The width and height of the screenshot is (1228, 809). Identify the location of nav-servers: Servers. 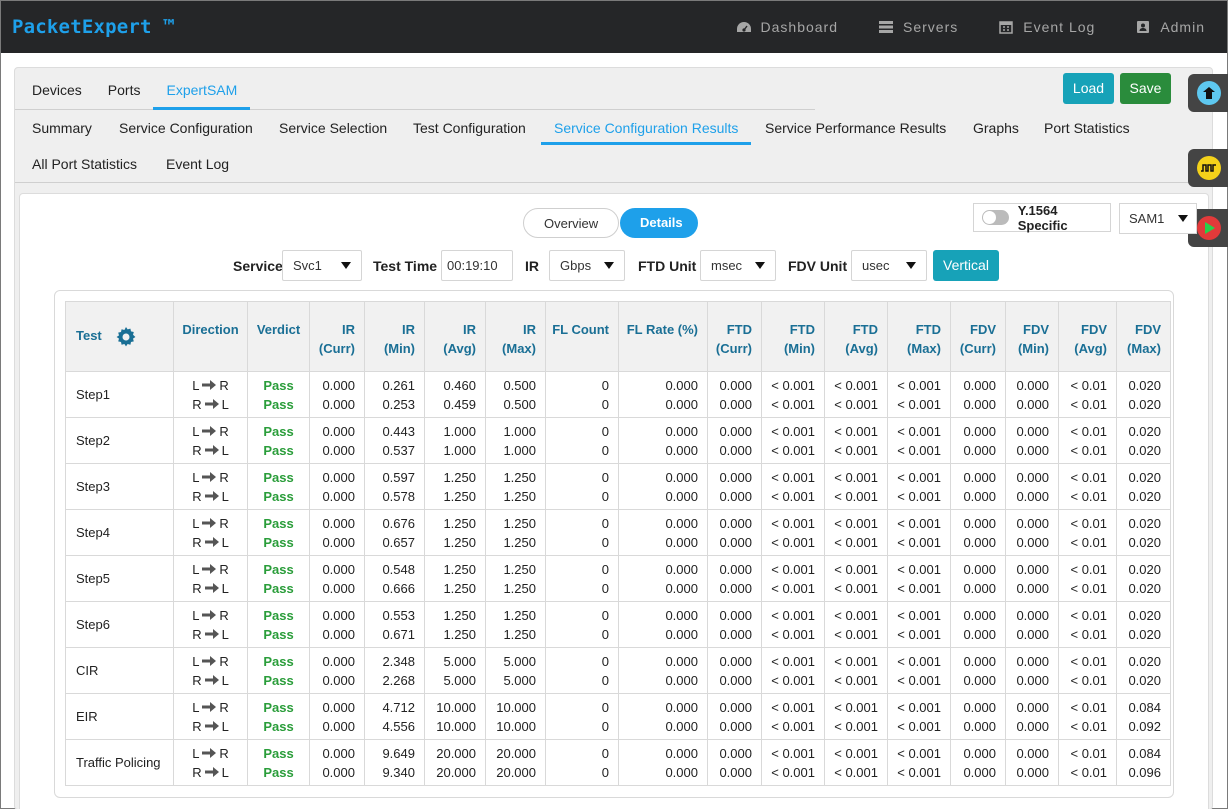
(918, 27).